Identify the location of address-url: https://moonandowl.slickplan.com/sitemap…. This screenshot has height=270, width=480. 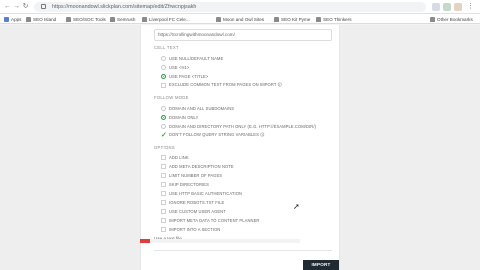
(124, 7).